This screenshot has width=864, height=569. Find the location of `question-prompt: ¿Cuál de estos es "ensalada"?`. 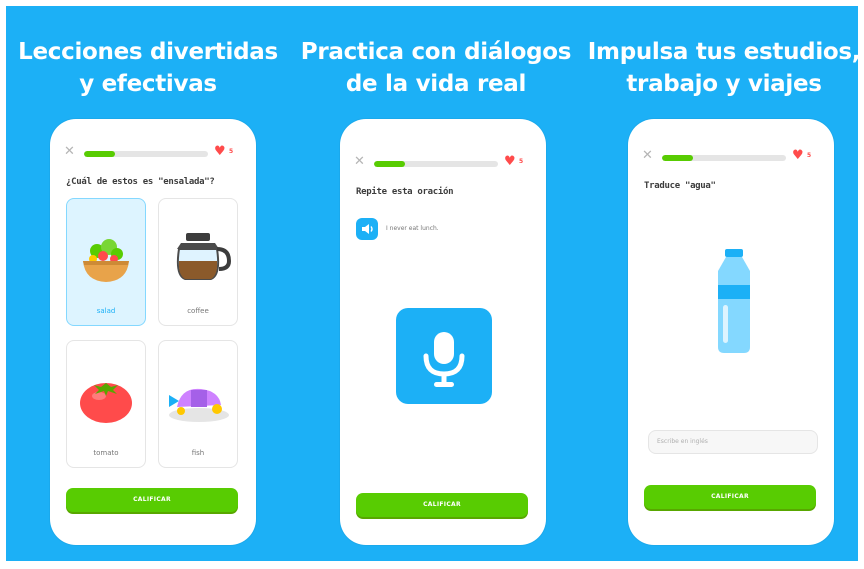

question-prompt: ¿Cuál de estos es "ensalada"? is located at coordinates (140, 182).